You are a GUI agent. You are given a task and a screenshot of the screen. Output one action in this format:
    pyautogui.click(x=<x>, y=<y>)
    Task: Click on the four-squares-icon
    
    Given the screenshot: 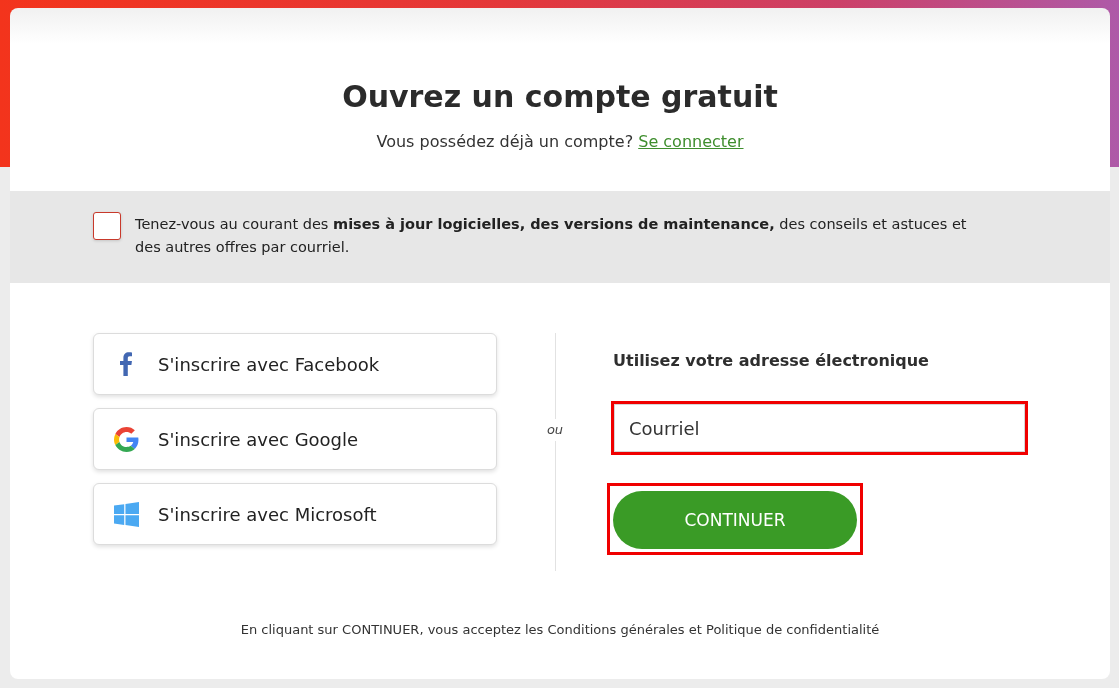 What is the action you would take?
    pyautogui.click(x=126, y=514)
    